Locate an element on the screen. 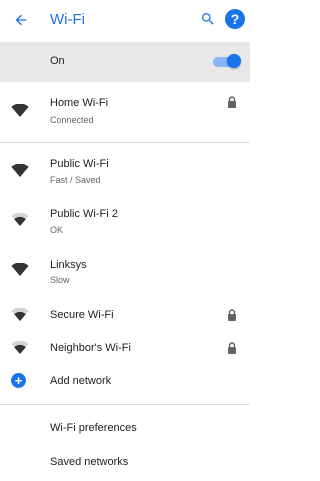 The height and width of the screenshot is (481, 320). app-bar: Wi-Fi ? is located at coordinates (125, 21).